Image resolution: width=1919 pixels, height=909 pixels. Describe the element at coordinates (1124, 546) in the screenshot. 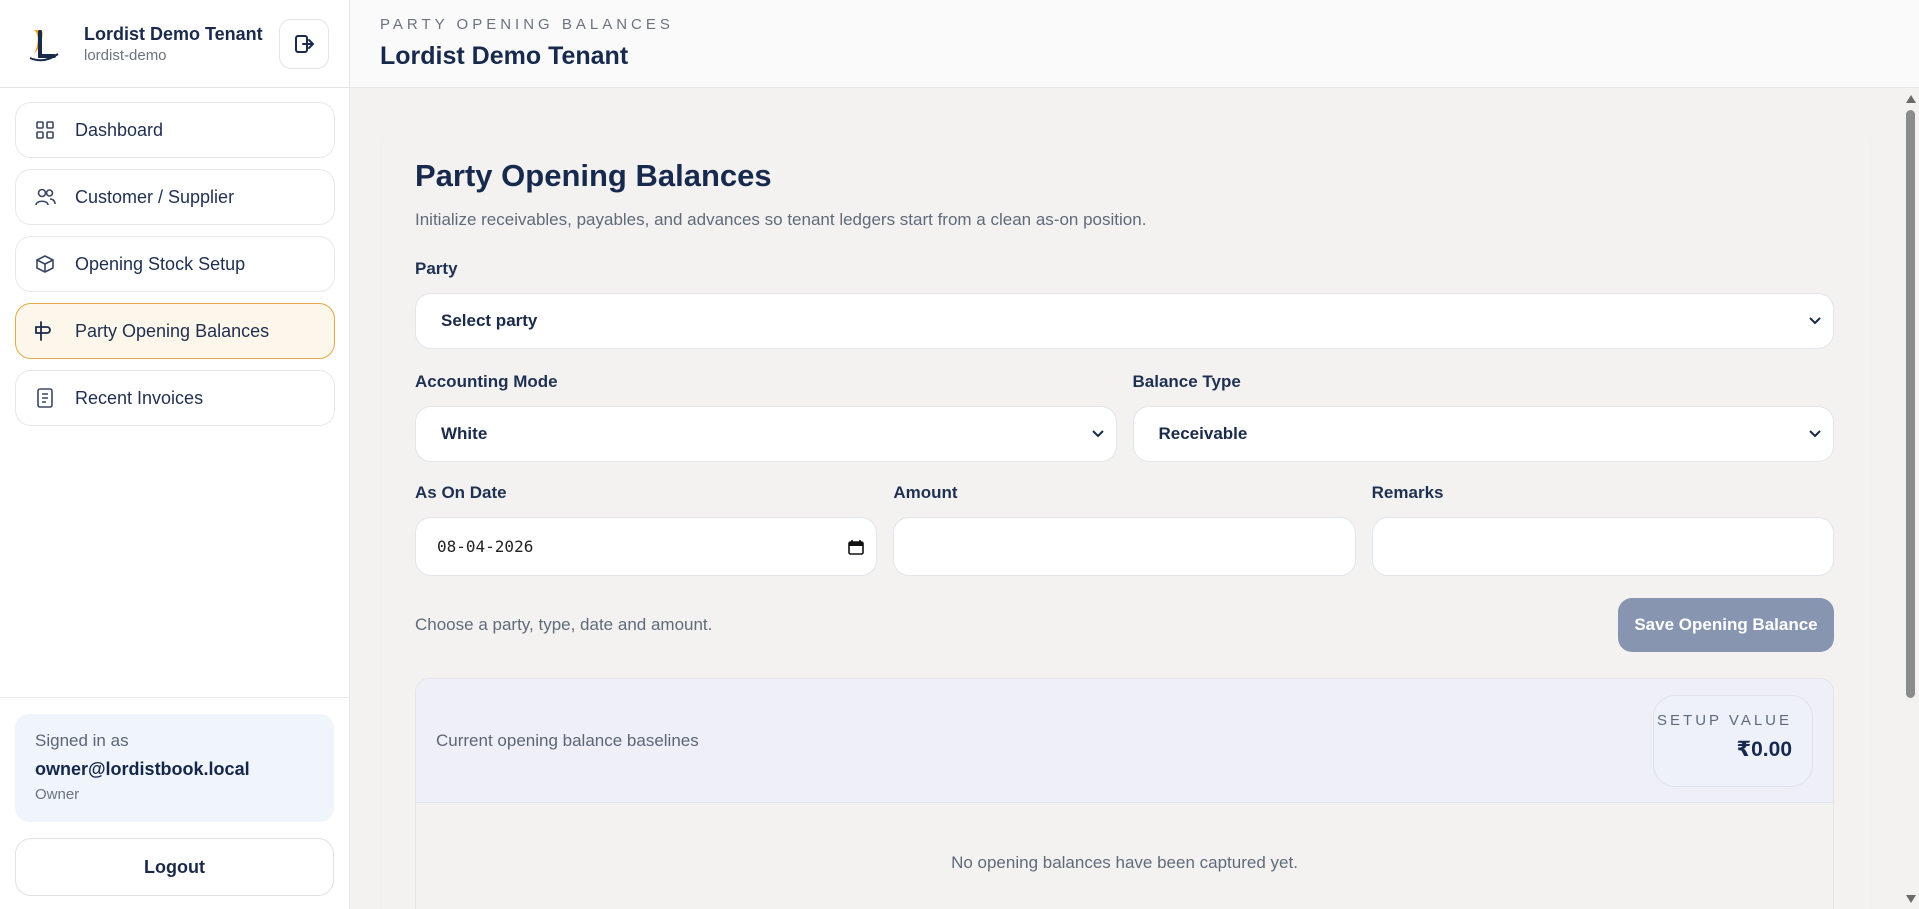

I see `amount-input` at that location.